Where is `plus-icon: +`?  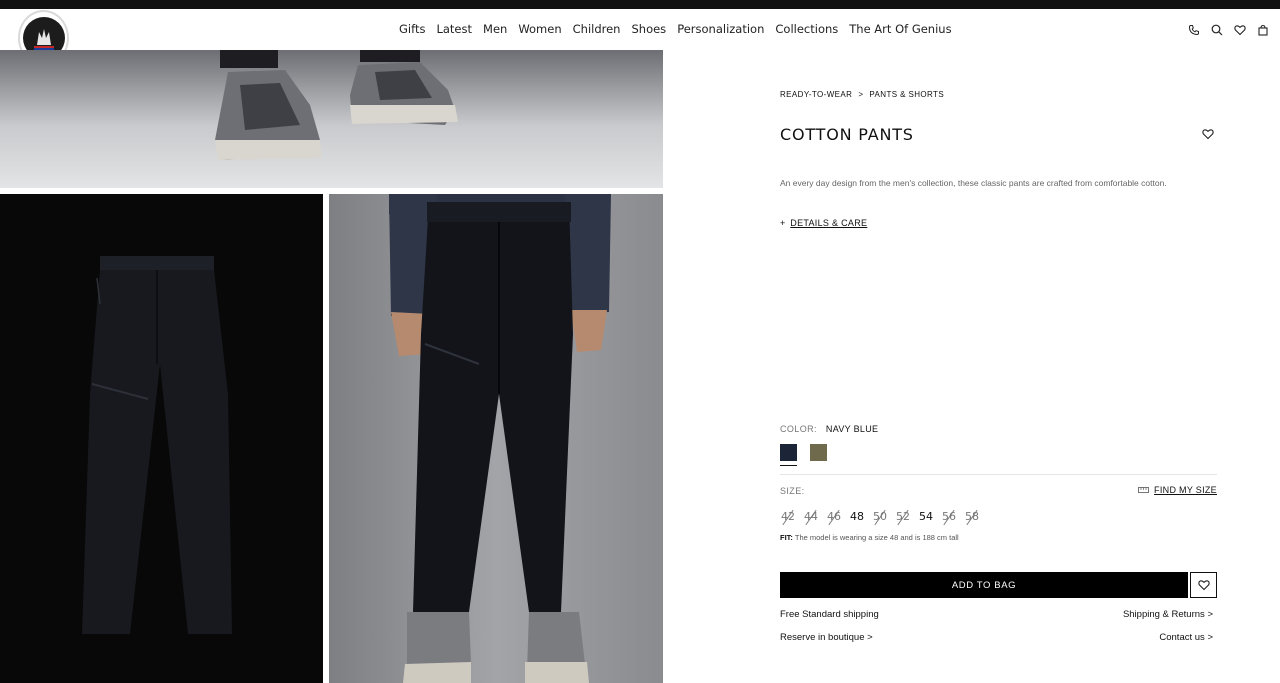 plus-icon: + is located at coordinates (783, 223).